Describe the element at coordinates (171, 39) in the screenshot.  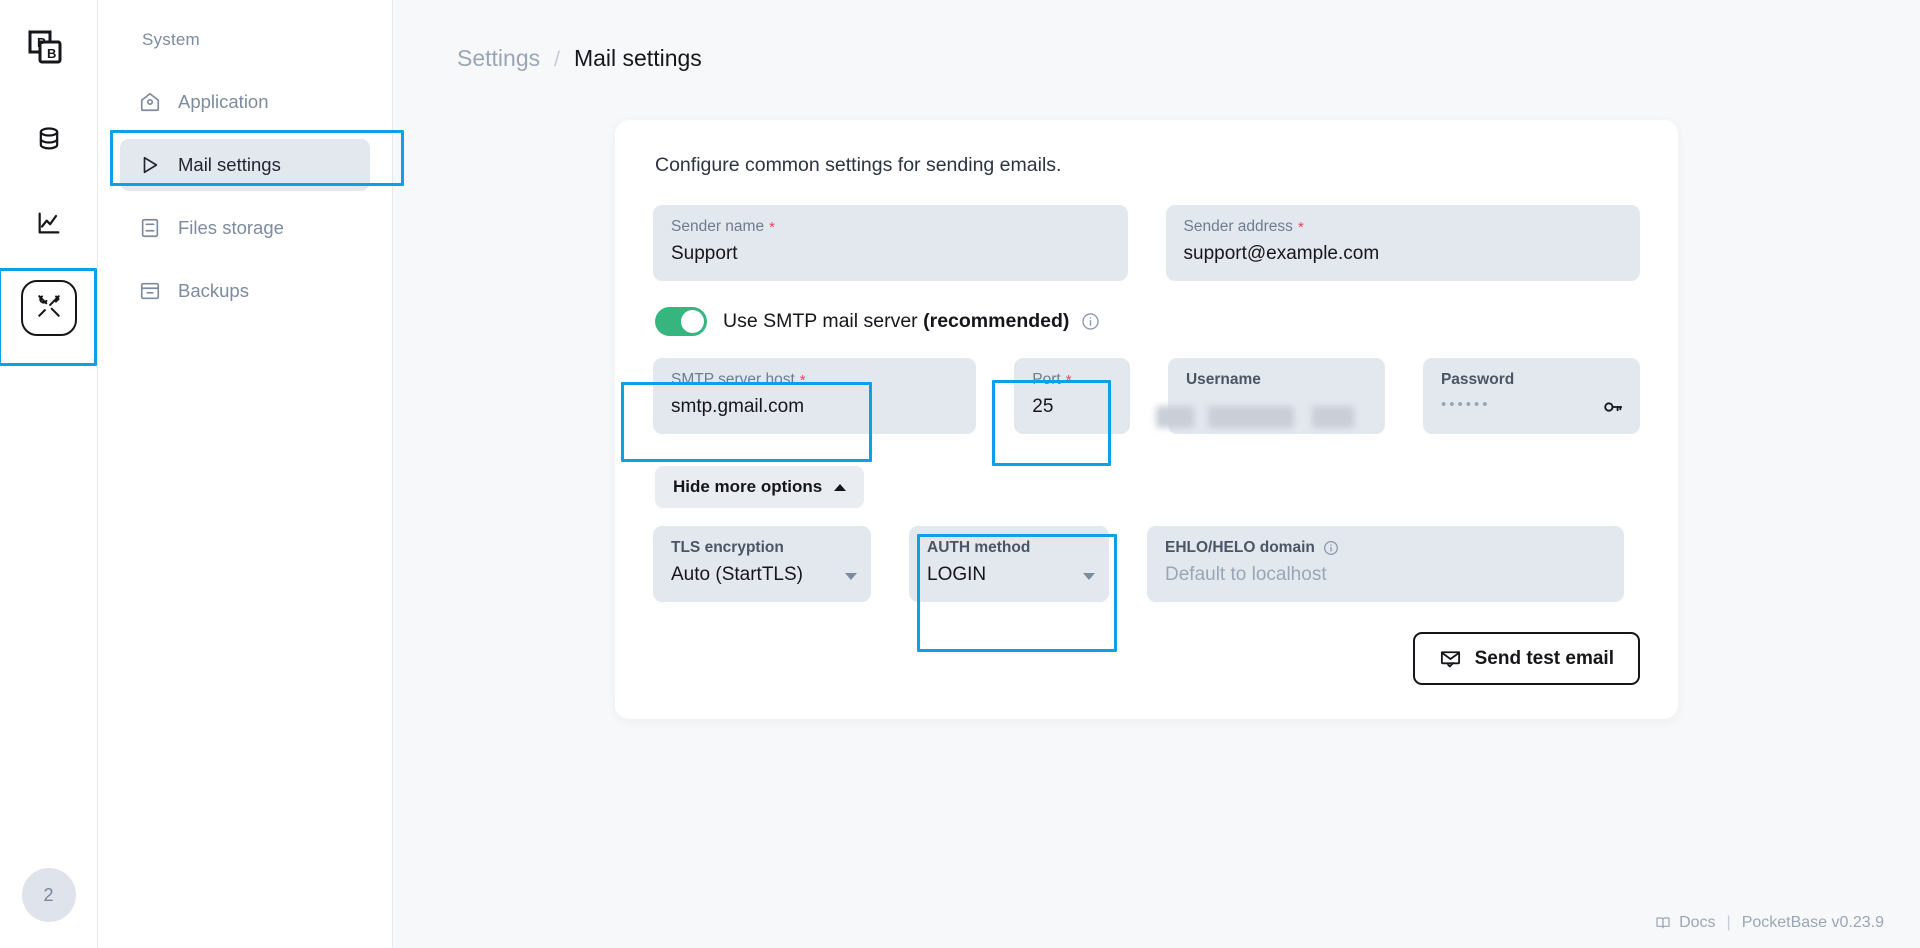
I see `sidebar-title: System` at that location.